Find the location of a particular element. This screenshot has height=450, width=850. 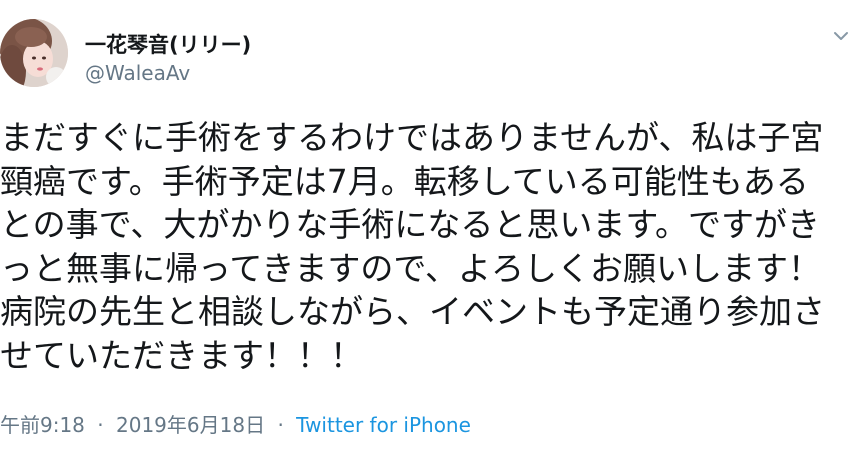

tweet-text-line: っと無事に帰ってきますので、よろしくお願いします！ is located at coordinates (411, 268).